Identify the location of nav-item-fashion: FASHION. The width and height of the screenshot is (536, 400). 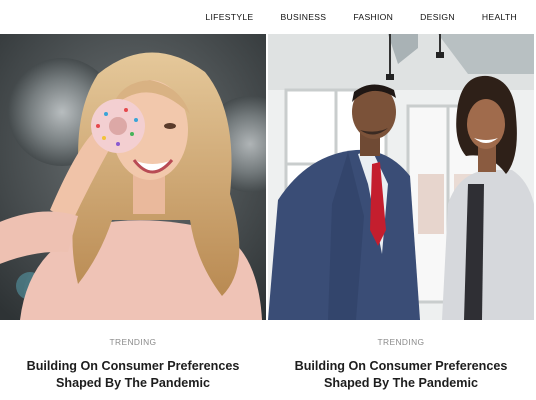
(373, 17).